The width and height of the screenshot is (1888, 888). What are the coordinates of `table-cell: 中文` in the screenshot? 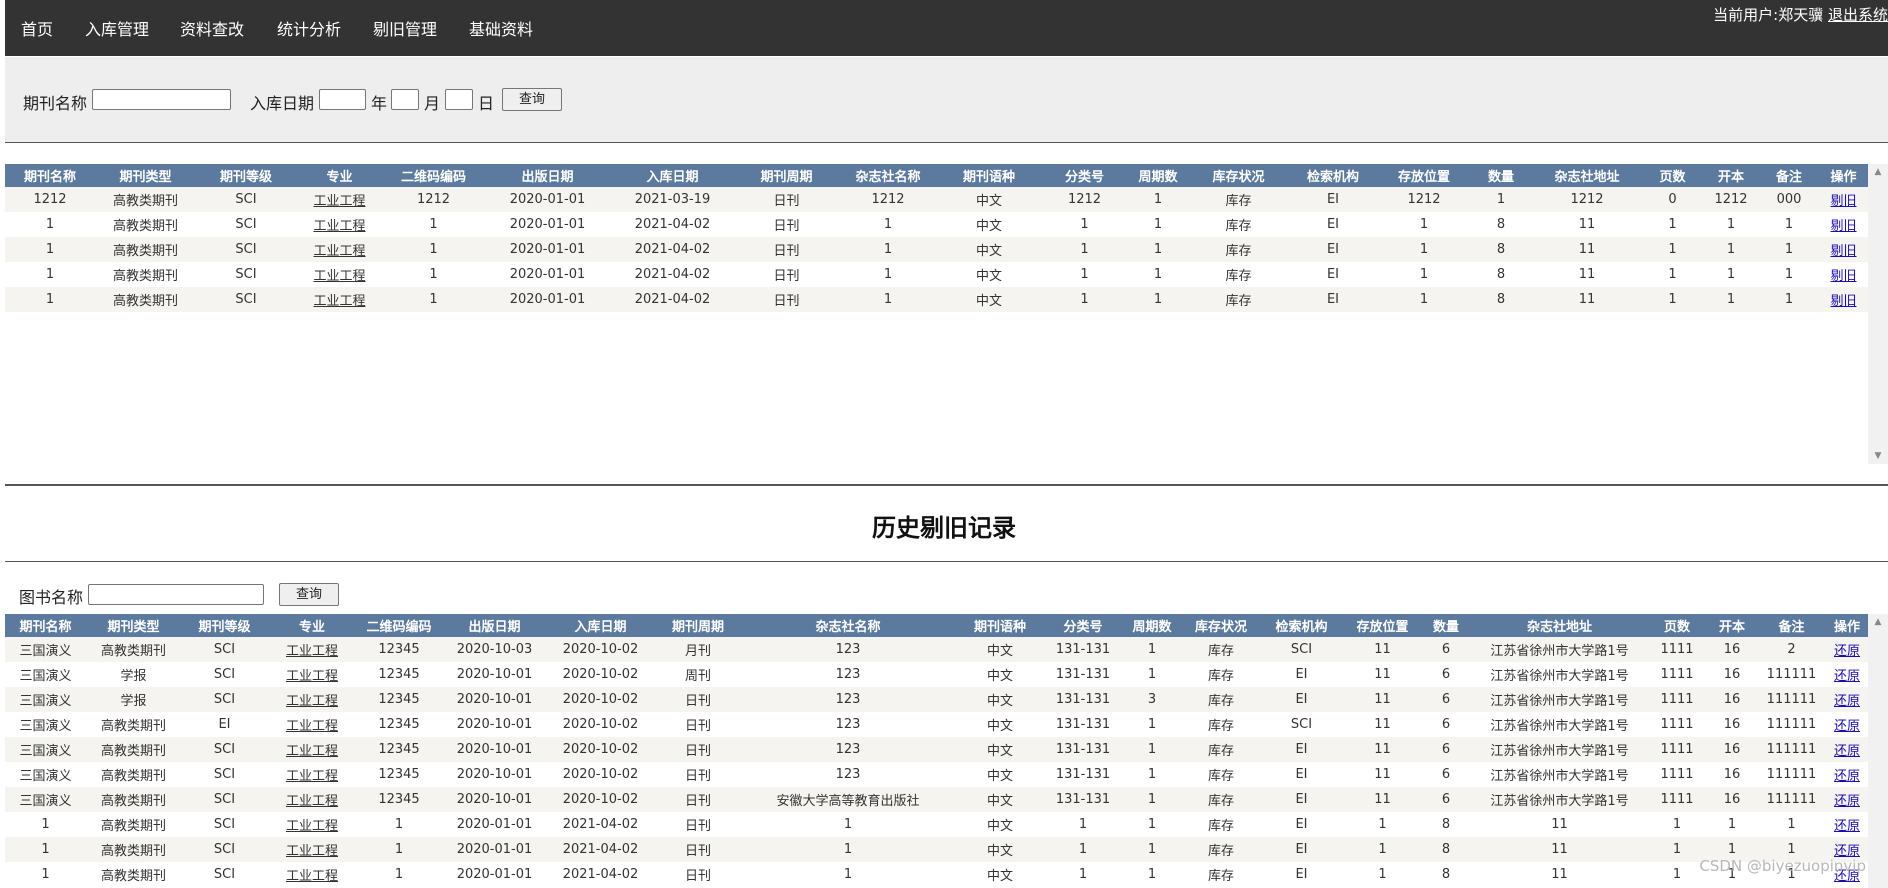 It's located at (989, 299).